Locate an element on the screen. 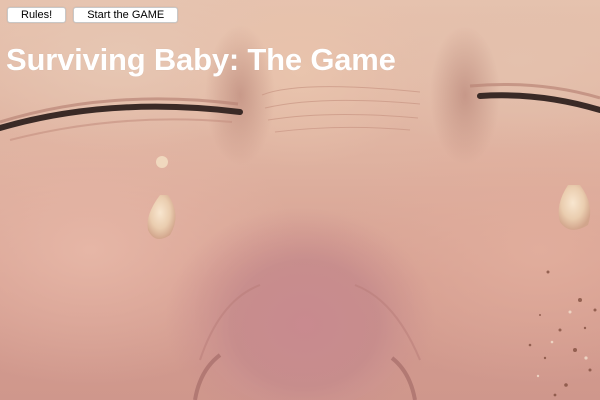  page-title: Surviving Baby: The Game is located at coordinates (201, 59).